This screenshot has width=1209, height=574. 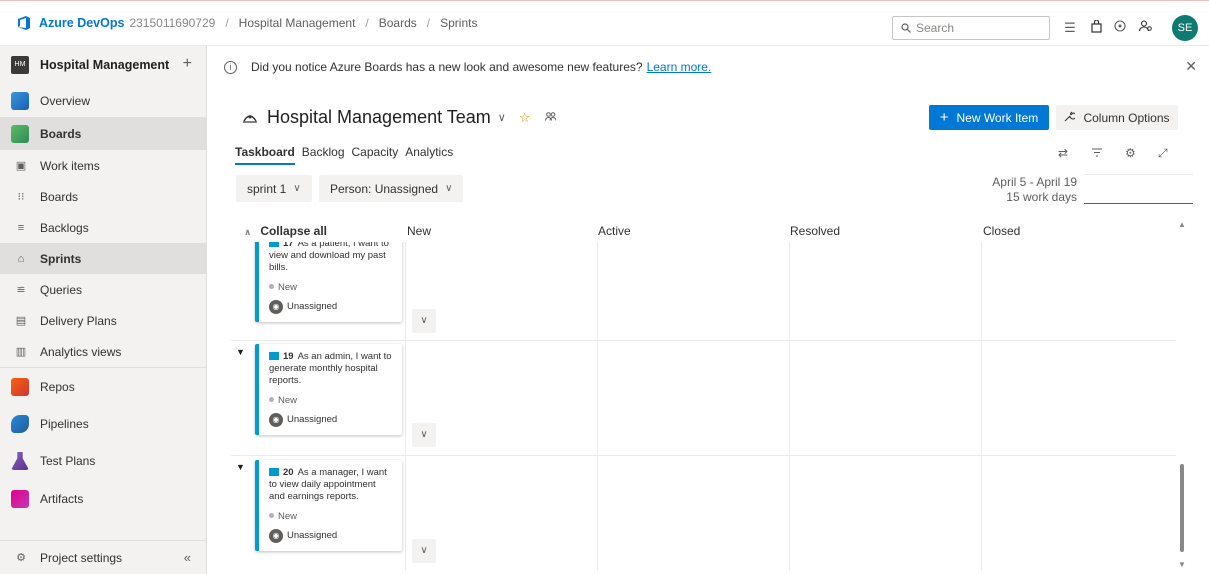 I want to click on settings-gear-icon: ⚙, so click(x=1130, y=153).